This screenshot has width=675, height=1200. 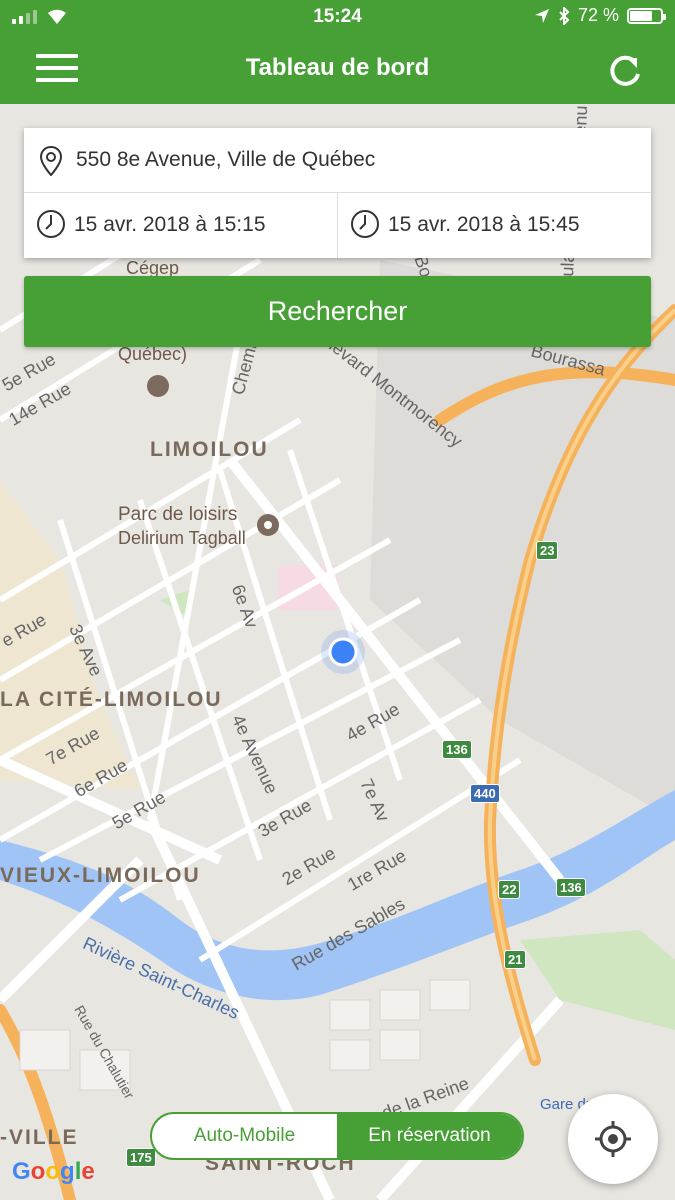 I want to click on start-datetime-value: 15 avr. 2018 à 15:15, so click(x=170, y=224).